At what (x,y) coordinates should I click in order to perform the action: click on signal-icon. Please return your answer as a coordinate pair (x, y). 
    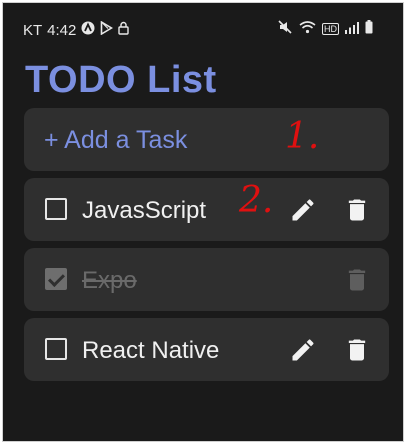
    Looking at the image, I should click on (352, 29).